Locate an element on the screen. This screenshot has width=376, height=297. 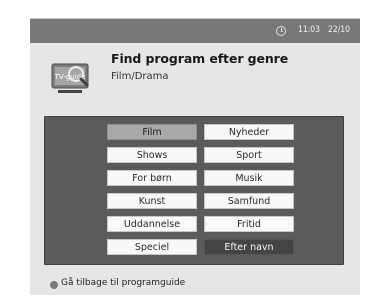
clock-icon is located at coordinates (281, 31).